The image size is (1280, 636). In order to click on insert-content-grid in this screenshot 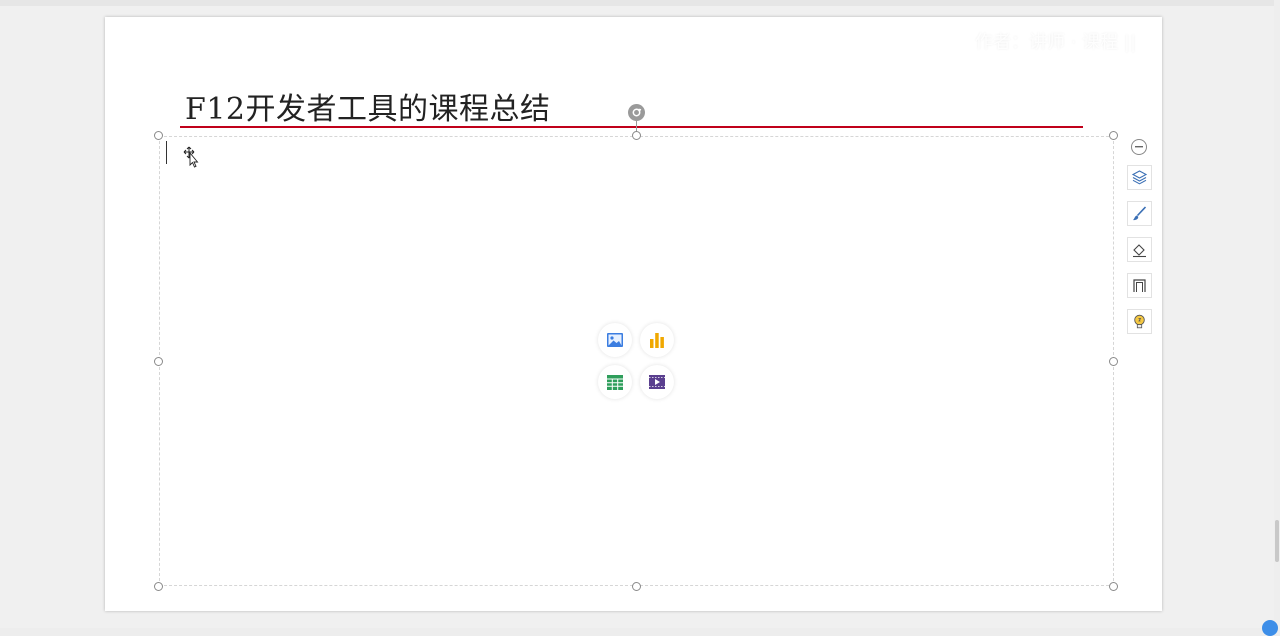, I will do `click(638, 363)`.